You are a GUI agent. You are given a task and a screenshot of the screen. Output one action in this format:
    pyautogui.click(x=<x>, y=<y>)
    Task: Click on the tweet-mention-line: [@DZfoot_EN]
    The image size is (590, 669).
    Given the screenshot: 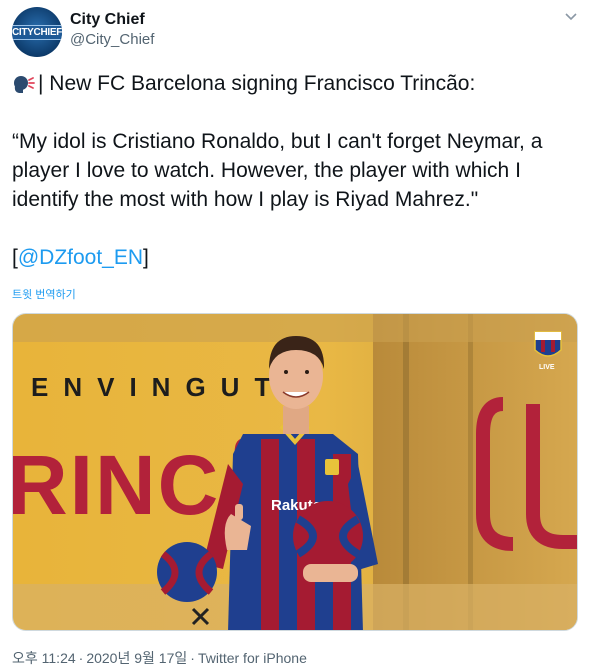 What is the action you would take?
    pyautogui.click(x=295, y=257)
    